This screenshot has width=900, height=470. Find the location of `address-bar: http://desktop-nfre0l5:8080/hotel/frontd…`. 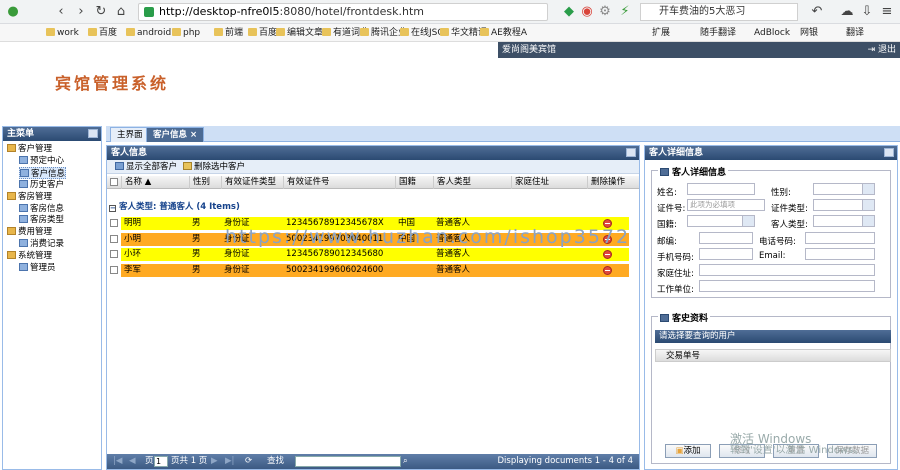

address-bar: http://desktop-nfre0l5:8080/hotel/frontd… is located at coordinates (343, 12).